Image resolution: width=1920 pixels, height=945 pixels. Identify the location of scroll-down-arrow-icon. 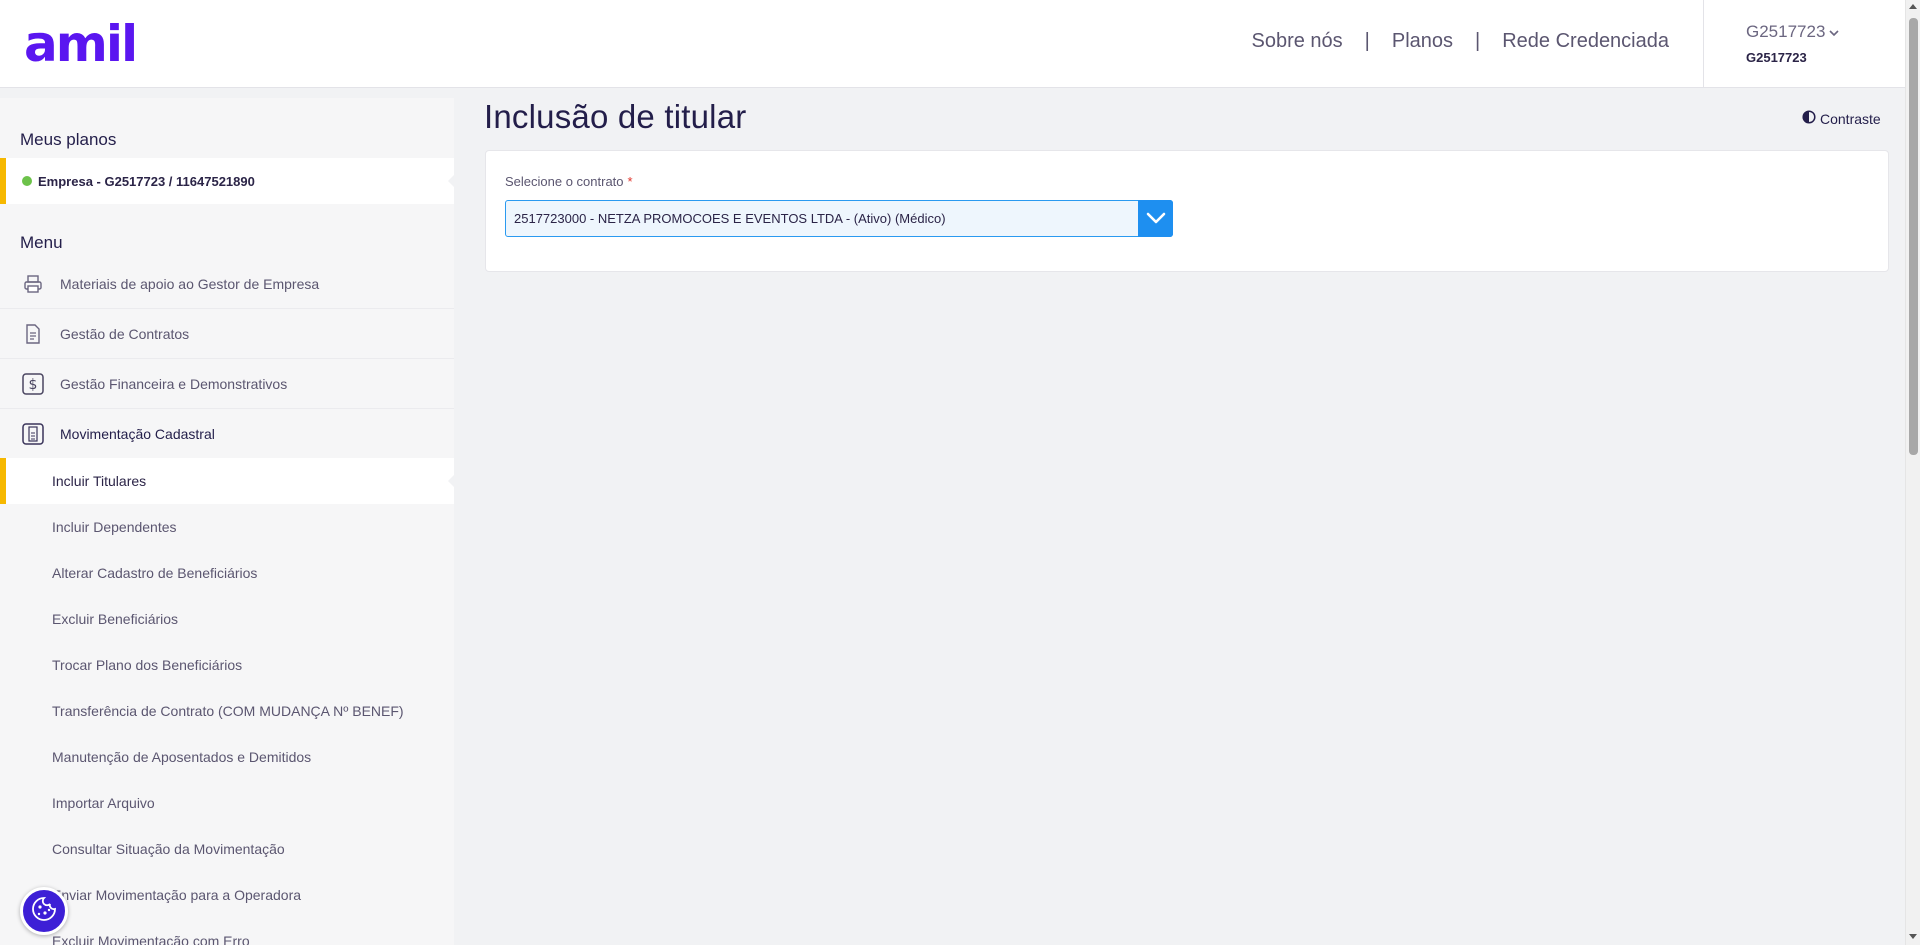
(1913, 936).